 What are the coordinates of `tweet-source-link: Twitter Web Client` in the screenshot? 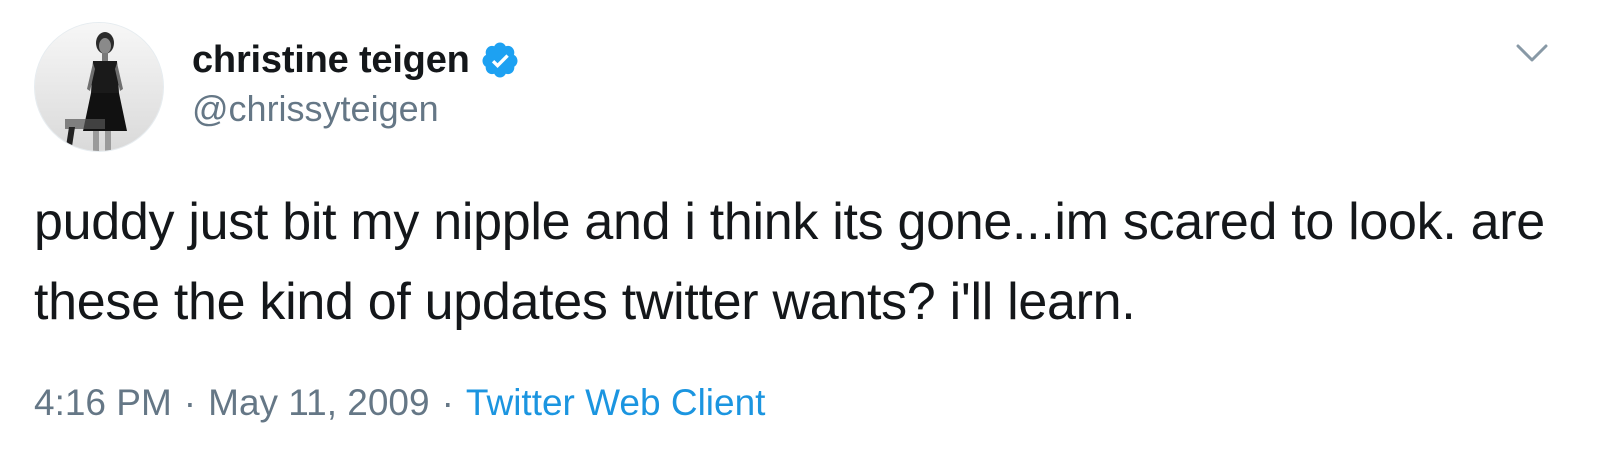 It's located at (616, 403).